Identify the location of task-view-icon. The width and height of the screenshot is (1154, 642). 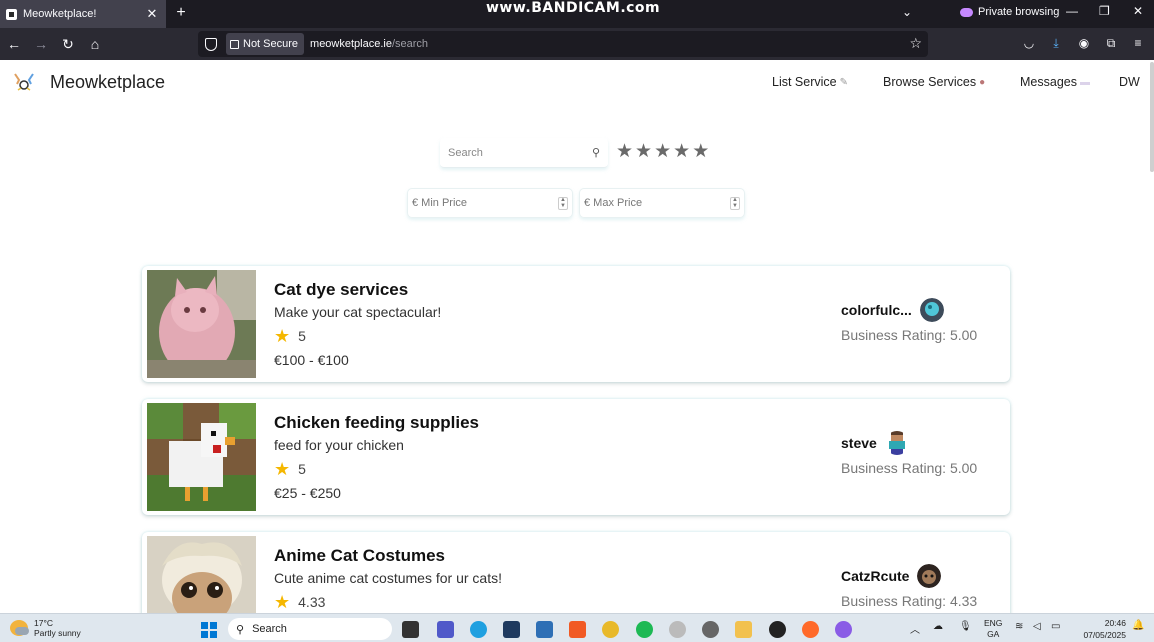
(410, 629).